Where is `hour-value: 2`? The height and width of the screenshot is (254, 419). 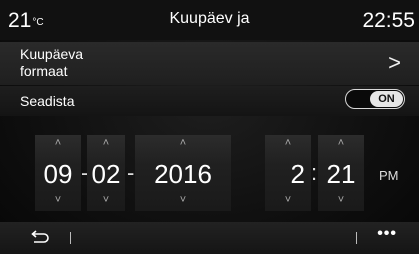
hour-value: 2 is located at coordinates (297, 174).